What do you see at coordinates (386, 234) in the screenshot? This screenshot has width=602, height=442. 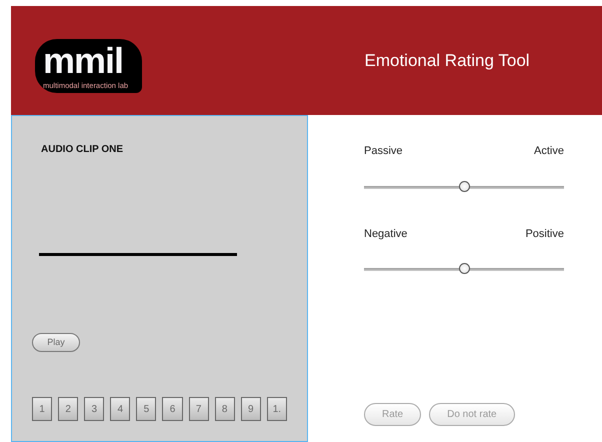 I see `scale-left-label: Negative` at bounding box center [386, 234].